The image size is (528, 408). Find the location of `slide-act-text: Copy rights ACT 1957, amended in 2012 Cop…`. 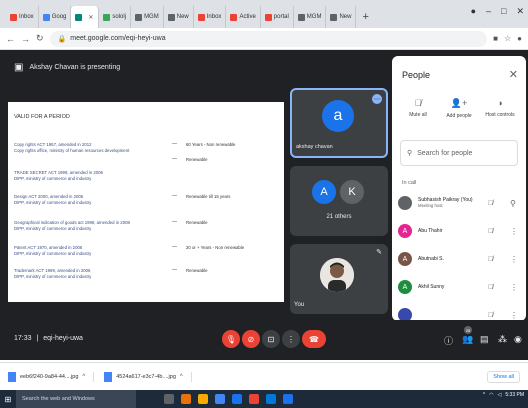

slide-act-text: Copy rights ACT 1957, amended in 2012 Cop… is located at coordinates (91, 148).